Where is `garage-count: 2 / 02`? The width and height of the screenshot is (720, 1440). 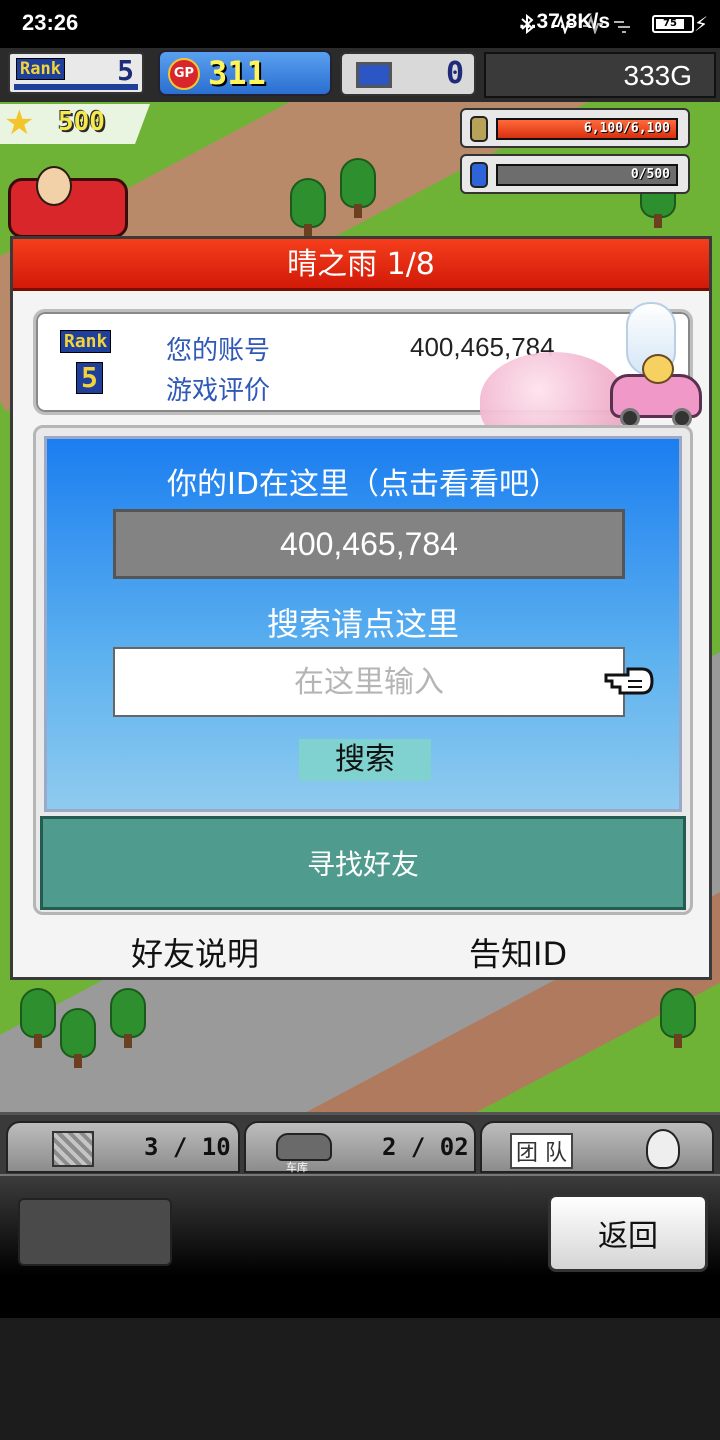
garage-count: 2 / 02 is located at coordinates (425, 1147).